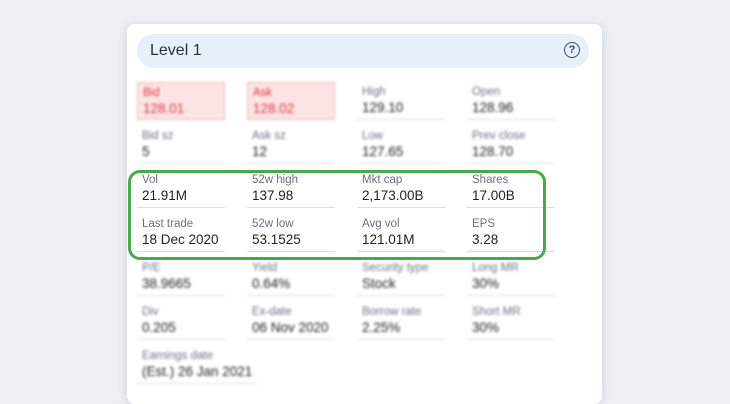 The height and width of the screenshot is (404, 730). Describe the element at coordinates (511, 277) in the screenshot. I see `field-long-mr: Long MR 30%` at that location.